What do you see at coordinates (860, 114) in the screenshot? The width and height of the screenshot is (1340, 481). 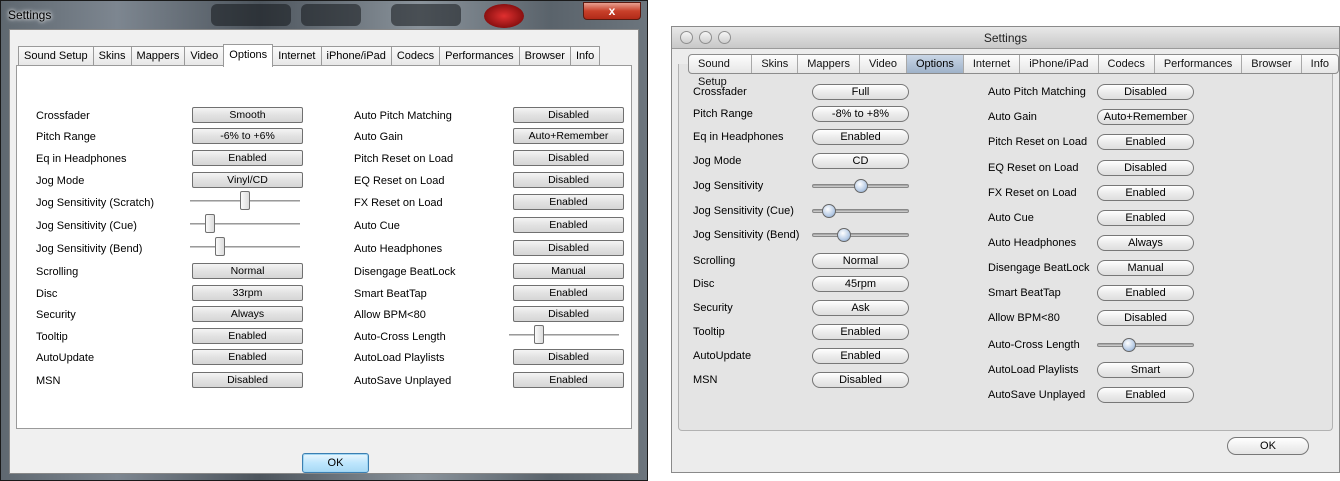 I see `pitch-range-button: -8% to +8%` at bounding box center [860, 114].